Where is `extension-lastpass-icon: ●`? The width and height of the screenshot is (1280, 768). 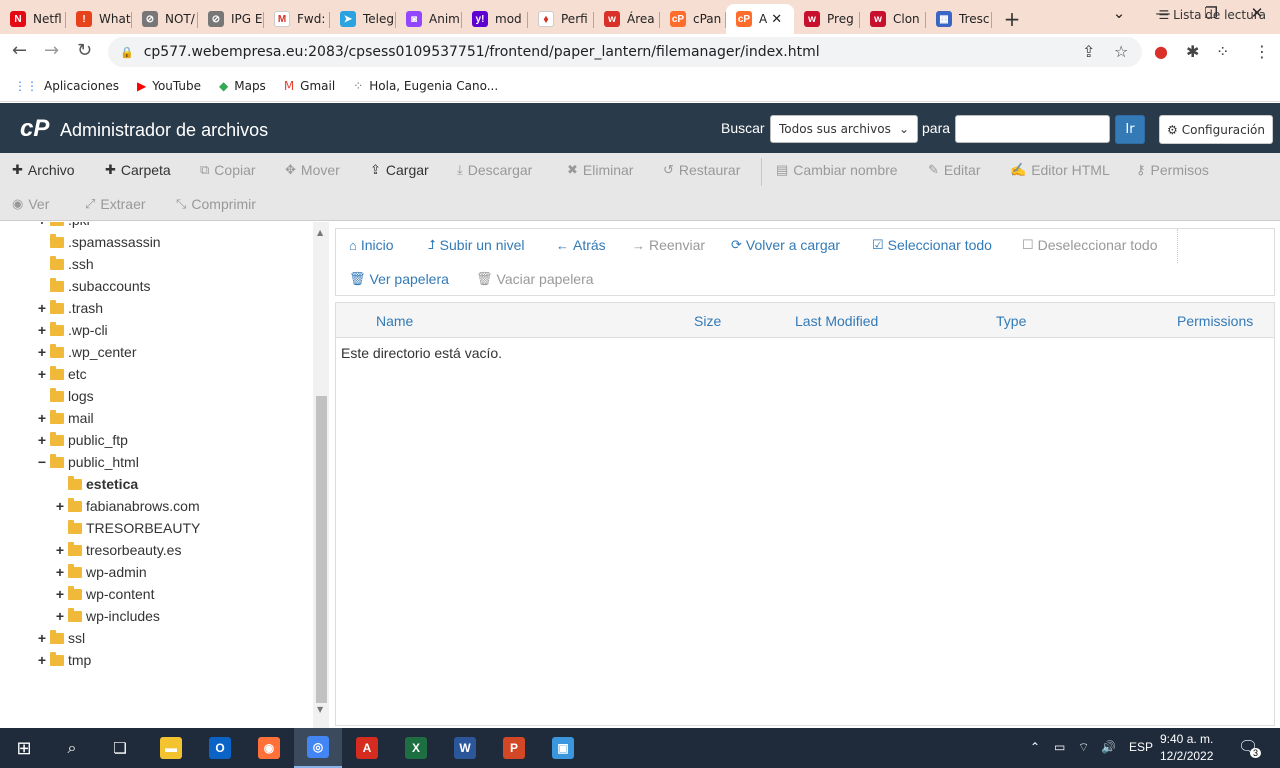
extension-lastpass-icon: ● is located at coordinates (1161, 51).